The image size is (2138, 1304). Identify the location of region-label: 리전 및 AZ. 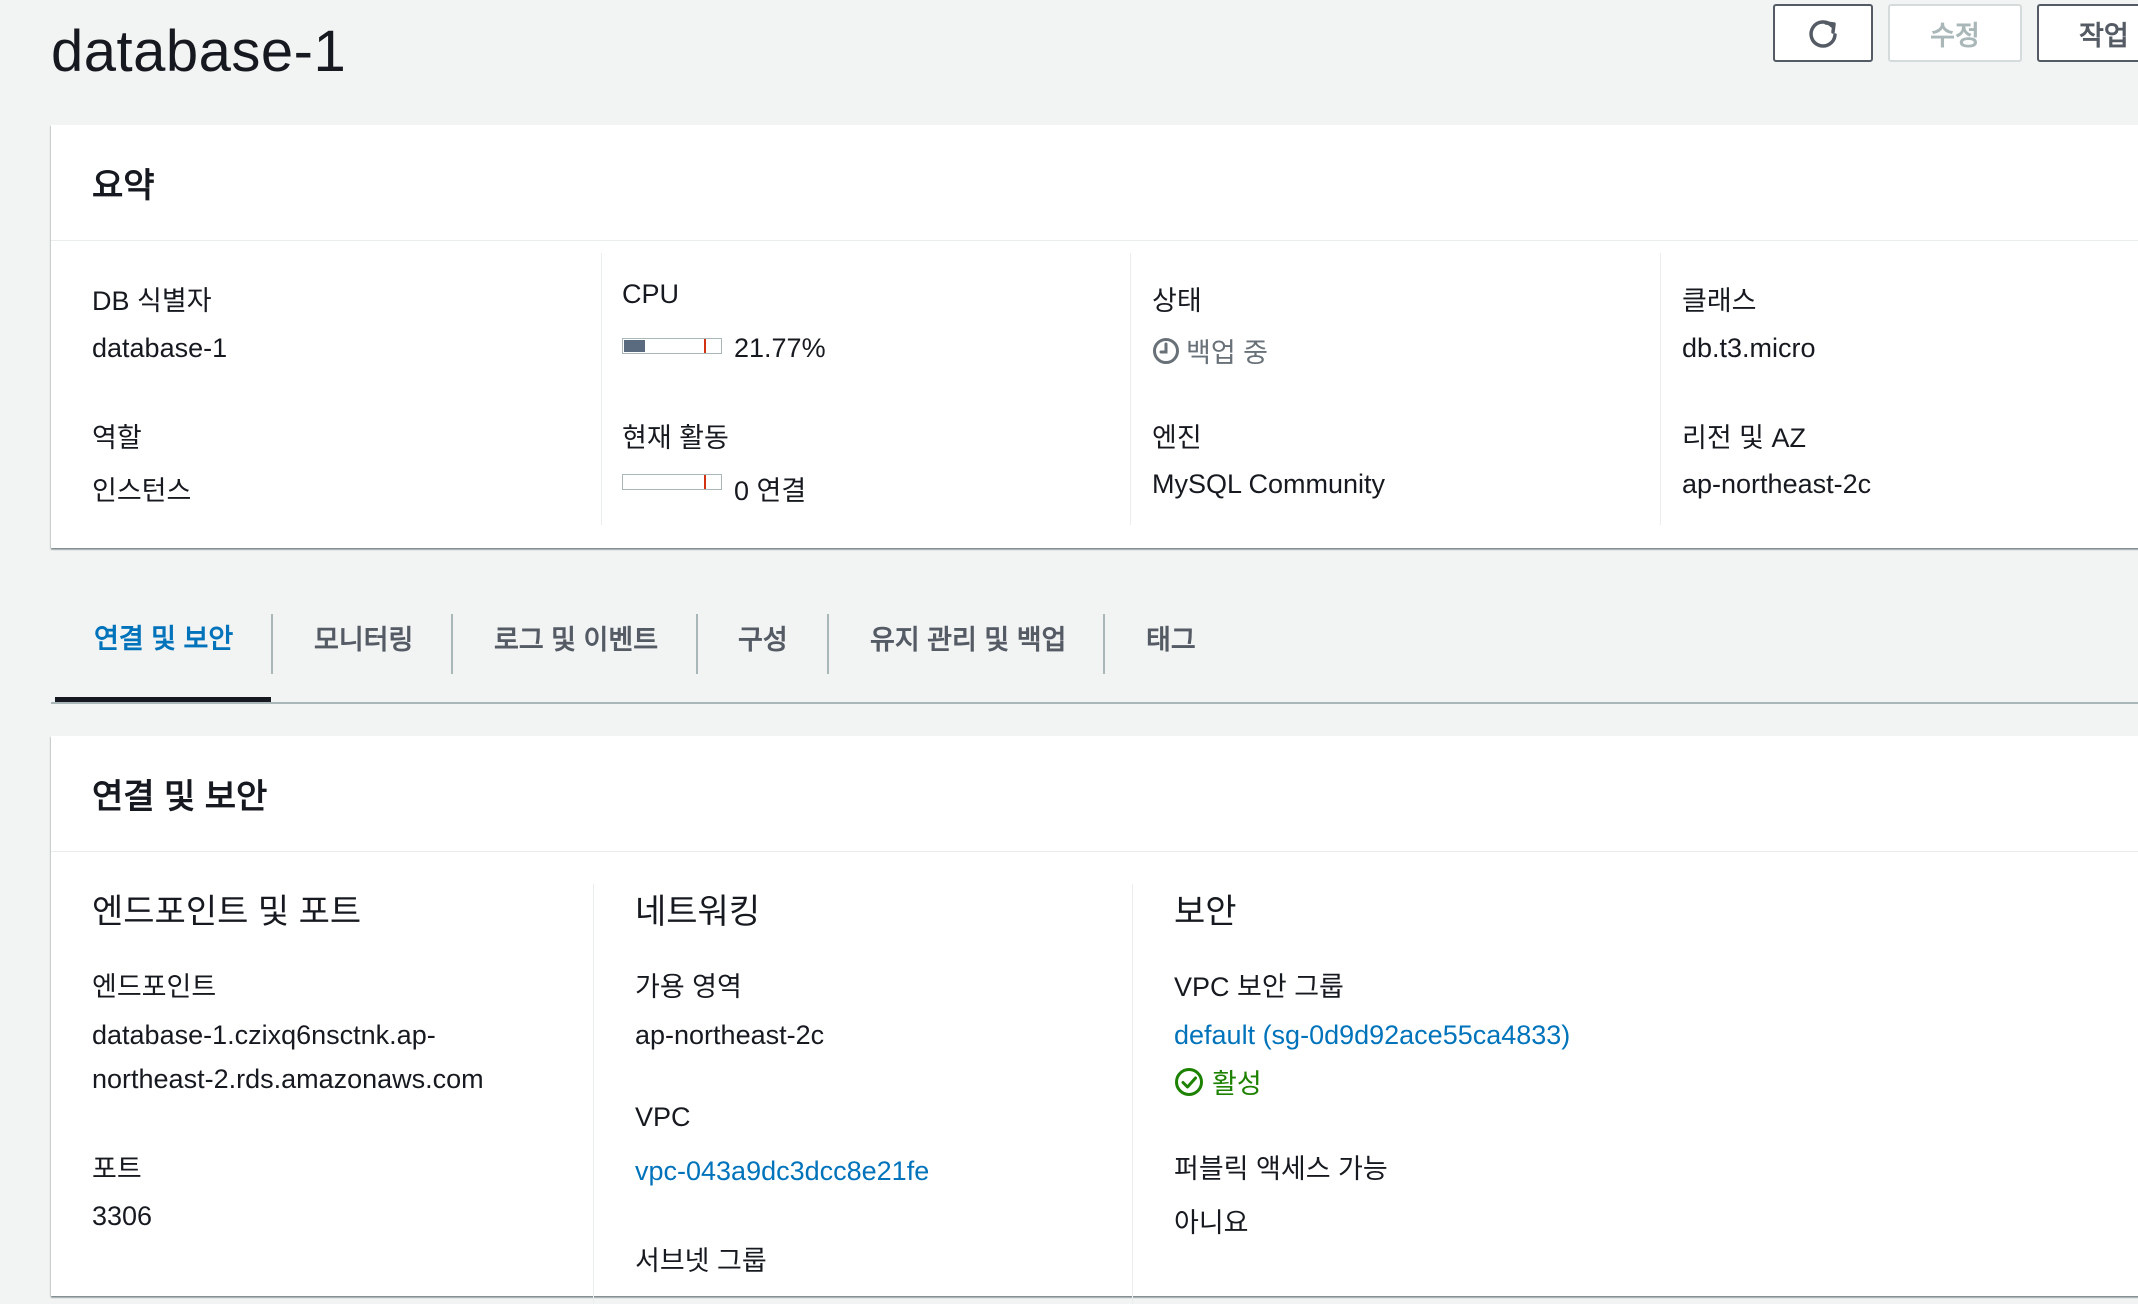
(1744, 438).